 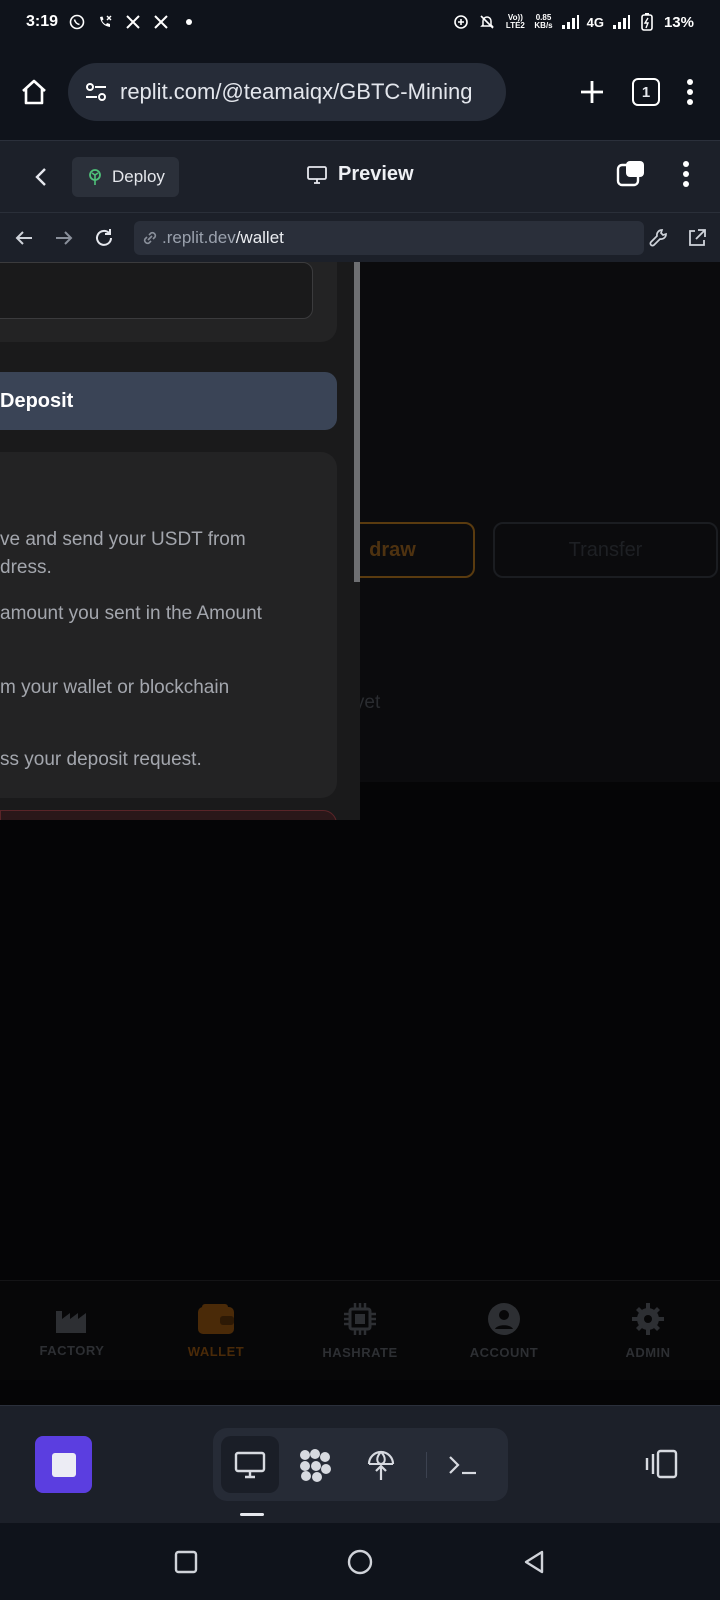 I want to click on nav-item-wallet: WALLET, so click(x=216, y=1330).